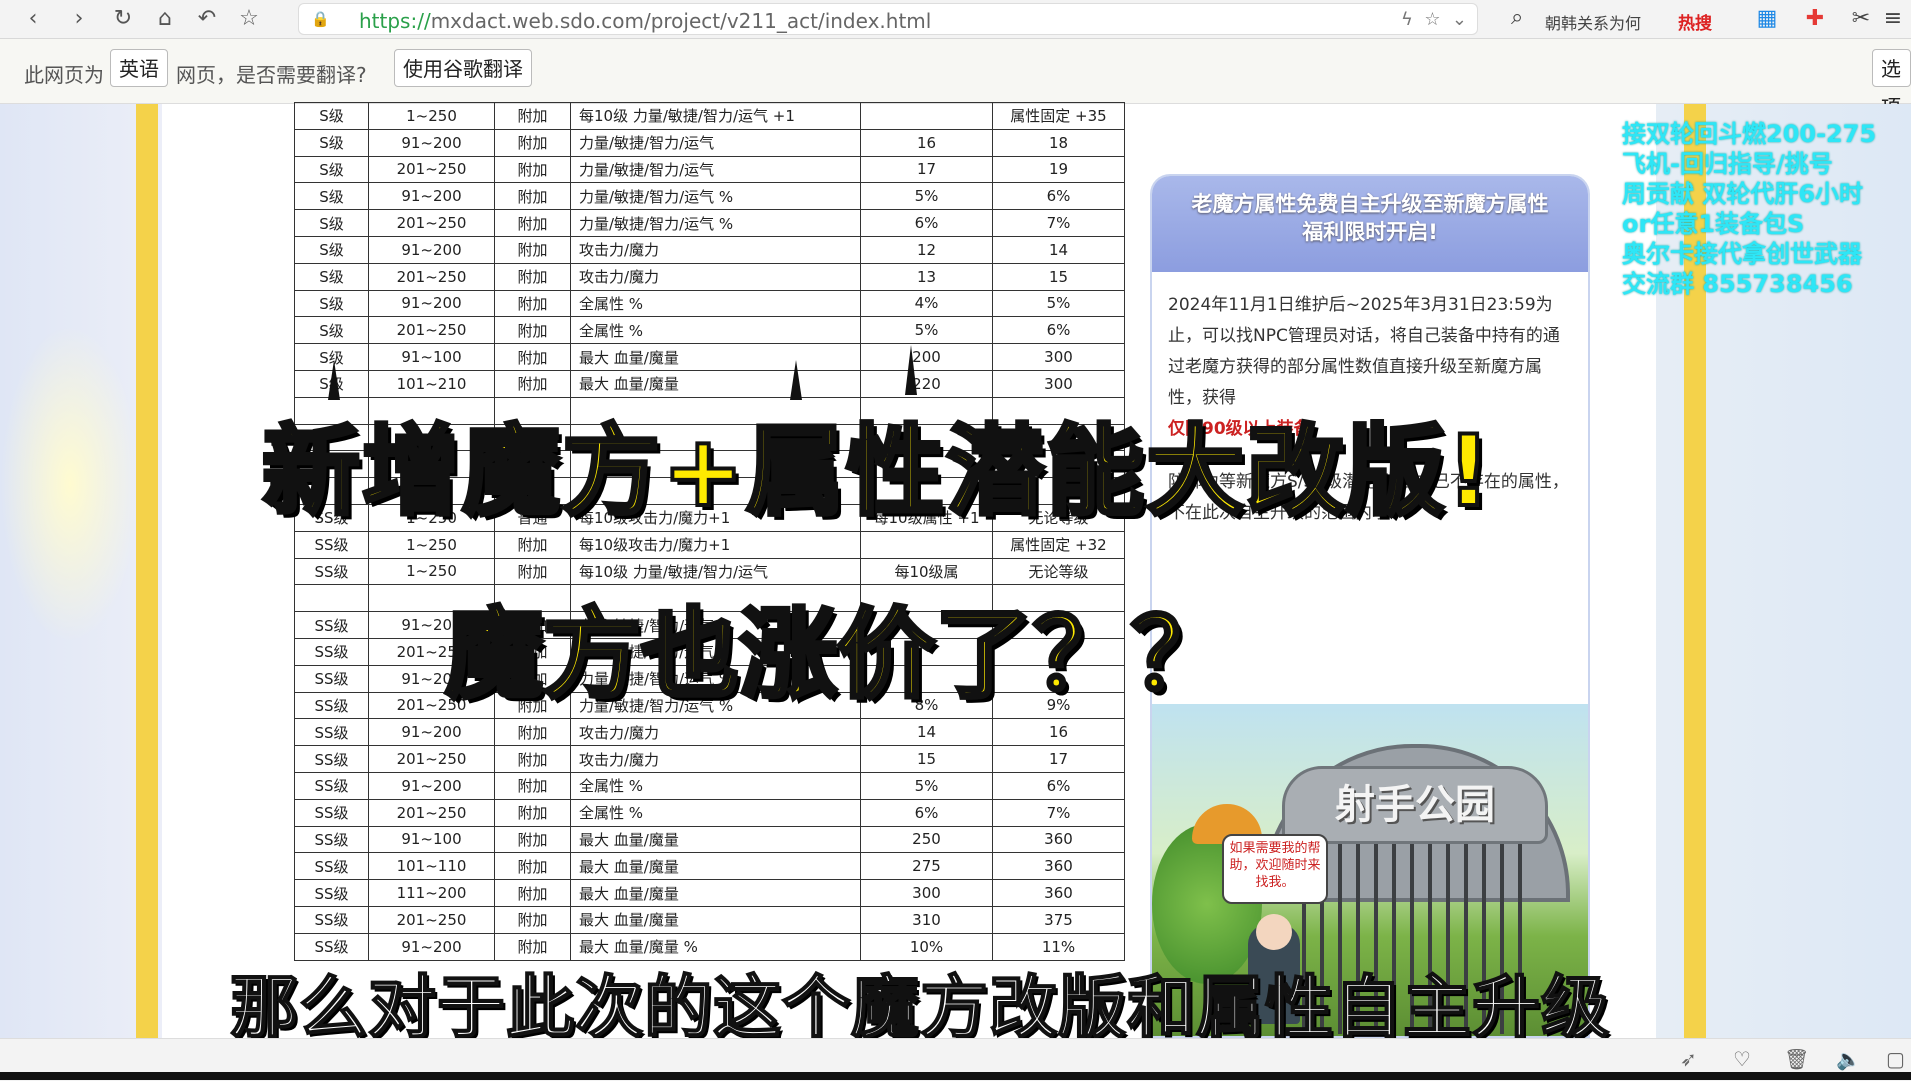 The width and height of the screenshot is (1911, 1081). I want to click on card-title-line1: 老魔方属性免费自主升级至新魔方属性, so click(1370, 204).